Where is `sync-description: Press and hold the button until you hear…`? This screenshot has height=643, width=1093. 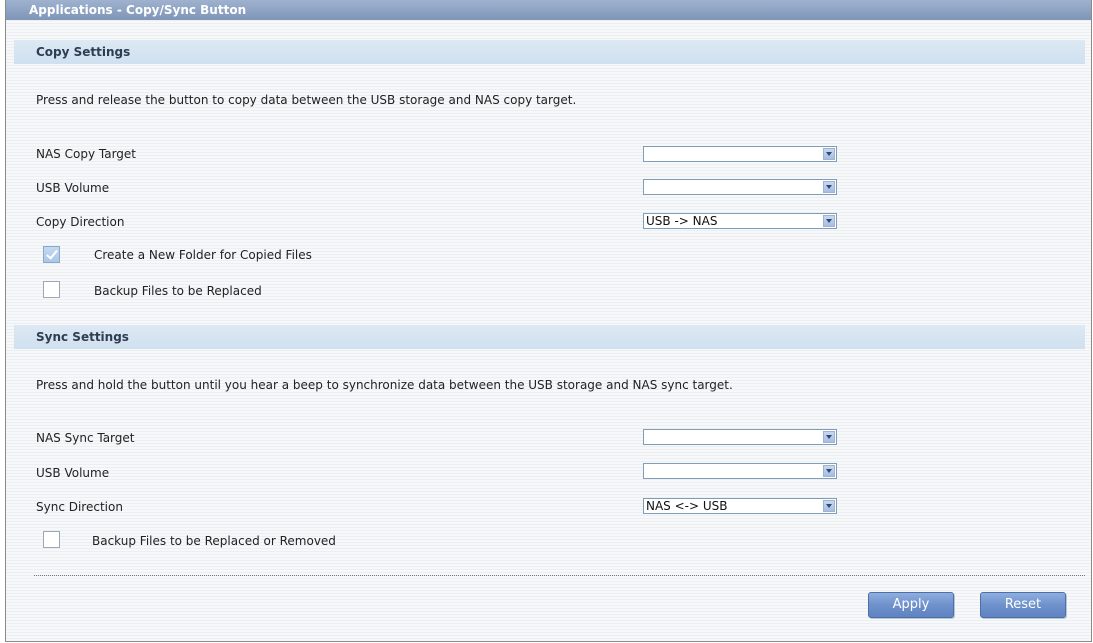
sync-description: Press and hold the button until you hear… is located at coordinates (384, 385).